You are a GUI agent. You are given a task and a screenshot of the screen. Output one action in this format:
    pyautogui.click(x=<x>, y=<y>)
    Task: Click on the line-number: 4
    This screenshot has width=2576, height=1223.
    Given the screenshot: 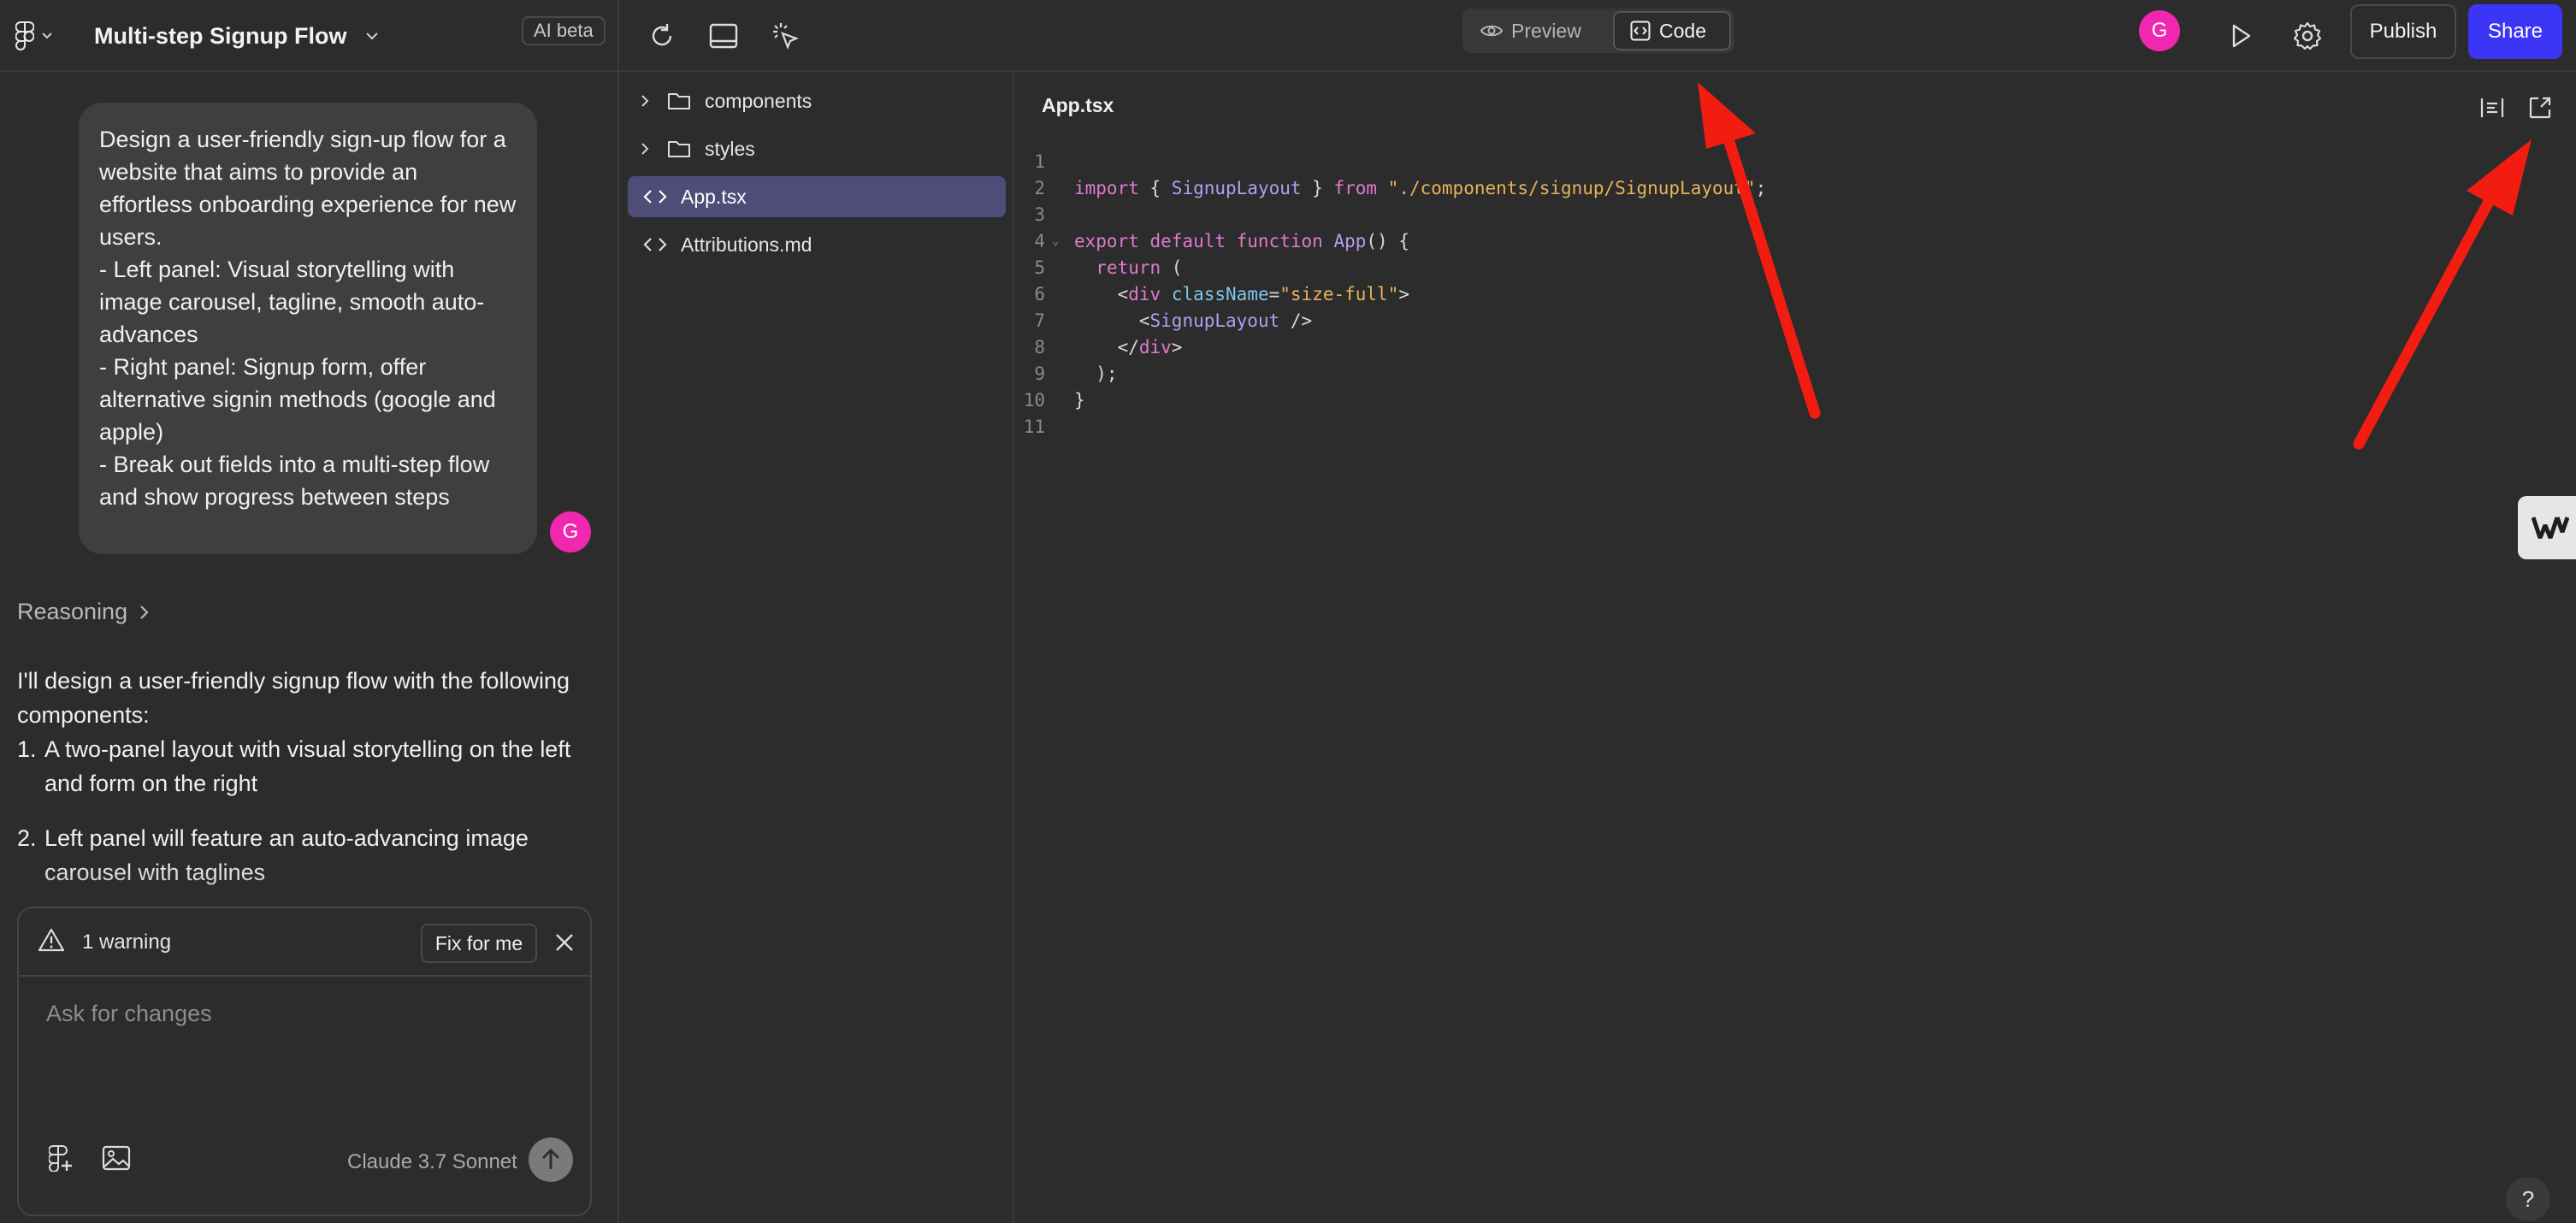 What is the action you would take?
    pyautogui.click(x=1039, y=241)
    